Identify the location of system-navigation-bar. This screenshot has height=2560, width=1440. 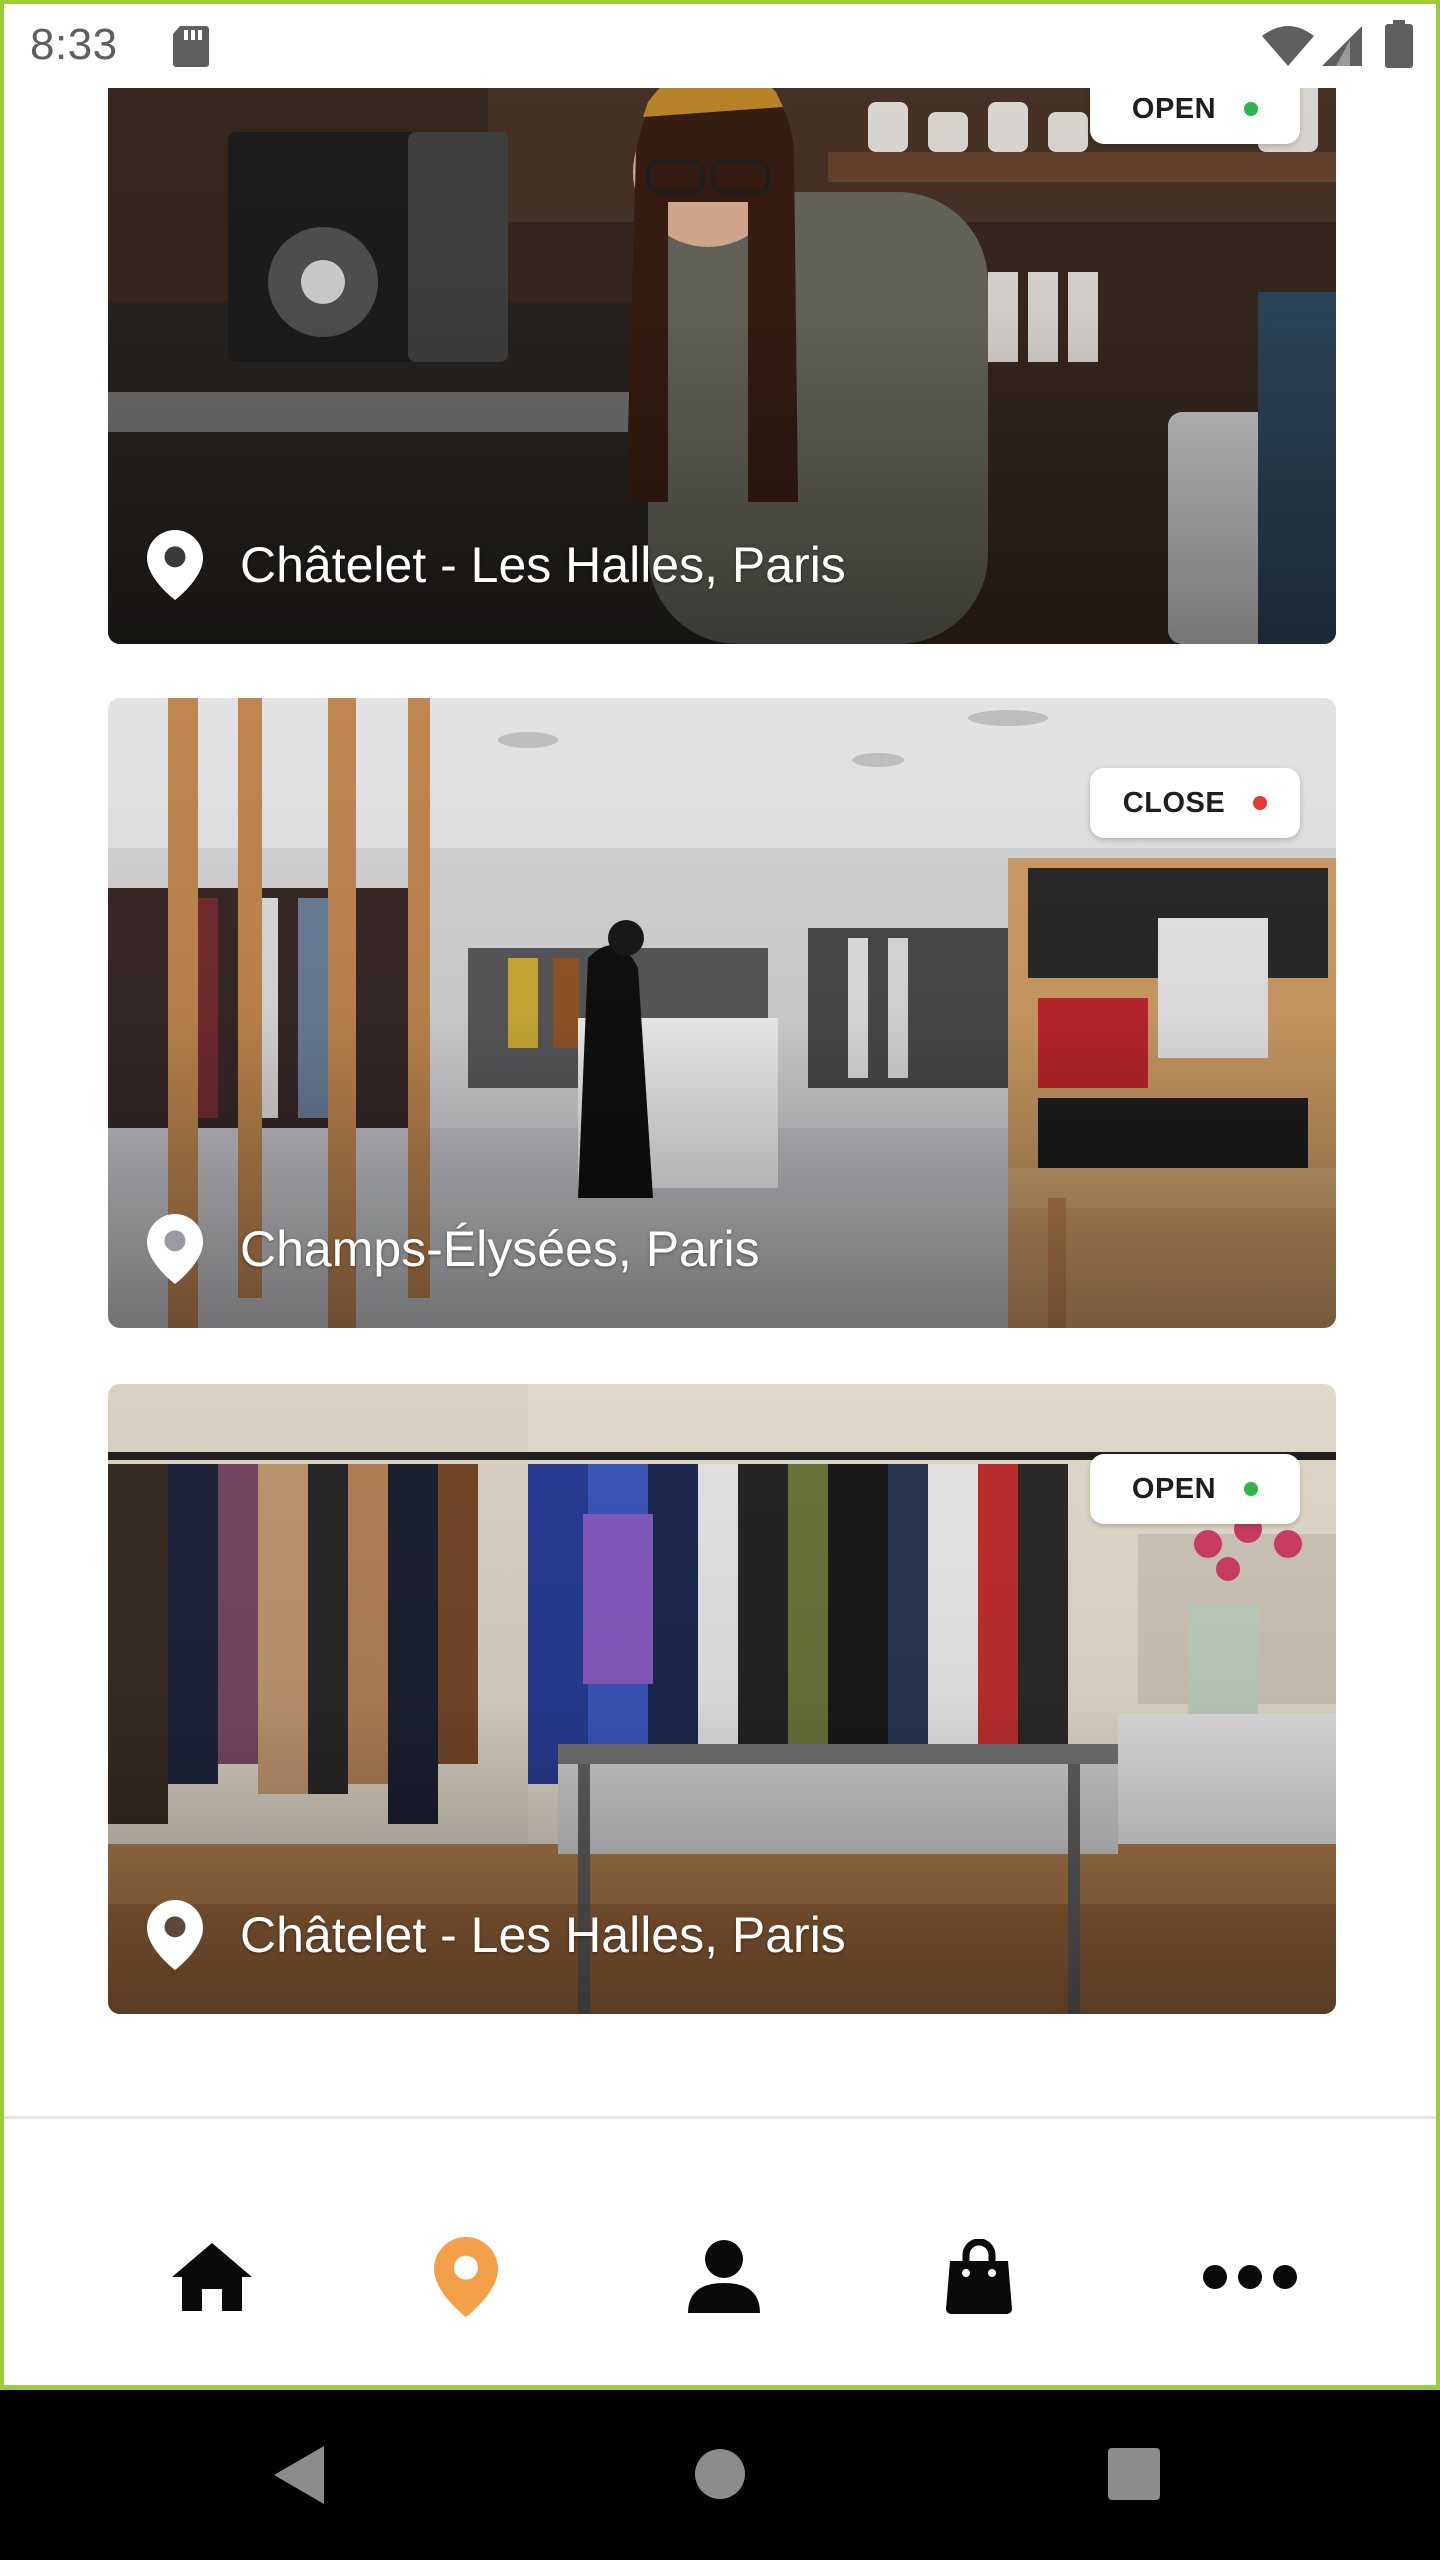
(720, 2475).